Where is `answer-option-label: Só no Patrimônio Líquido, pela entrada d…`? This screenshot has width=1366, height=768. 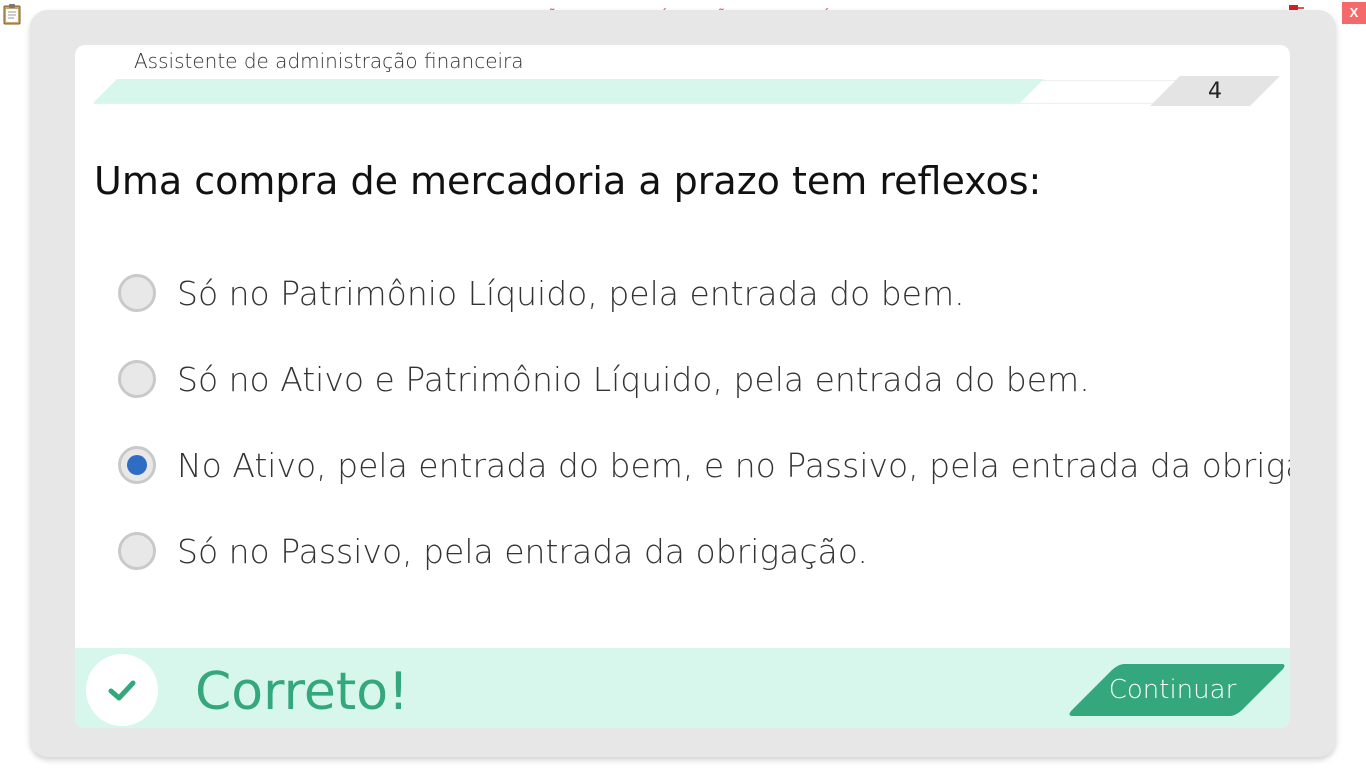
answer-option-label: Só no Patrimônio Líquido, pela entrada d… is located at coordinates (571, 293).